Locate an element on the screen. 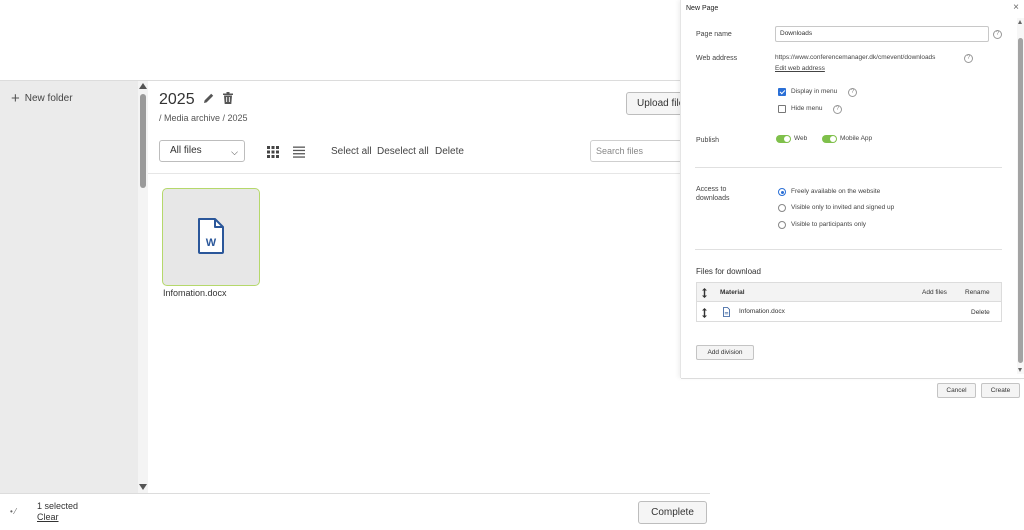 The image size is (1024, 530). dialog-scrollbar is located at coordinates (1020, 196).